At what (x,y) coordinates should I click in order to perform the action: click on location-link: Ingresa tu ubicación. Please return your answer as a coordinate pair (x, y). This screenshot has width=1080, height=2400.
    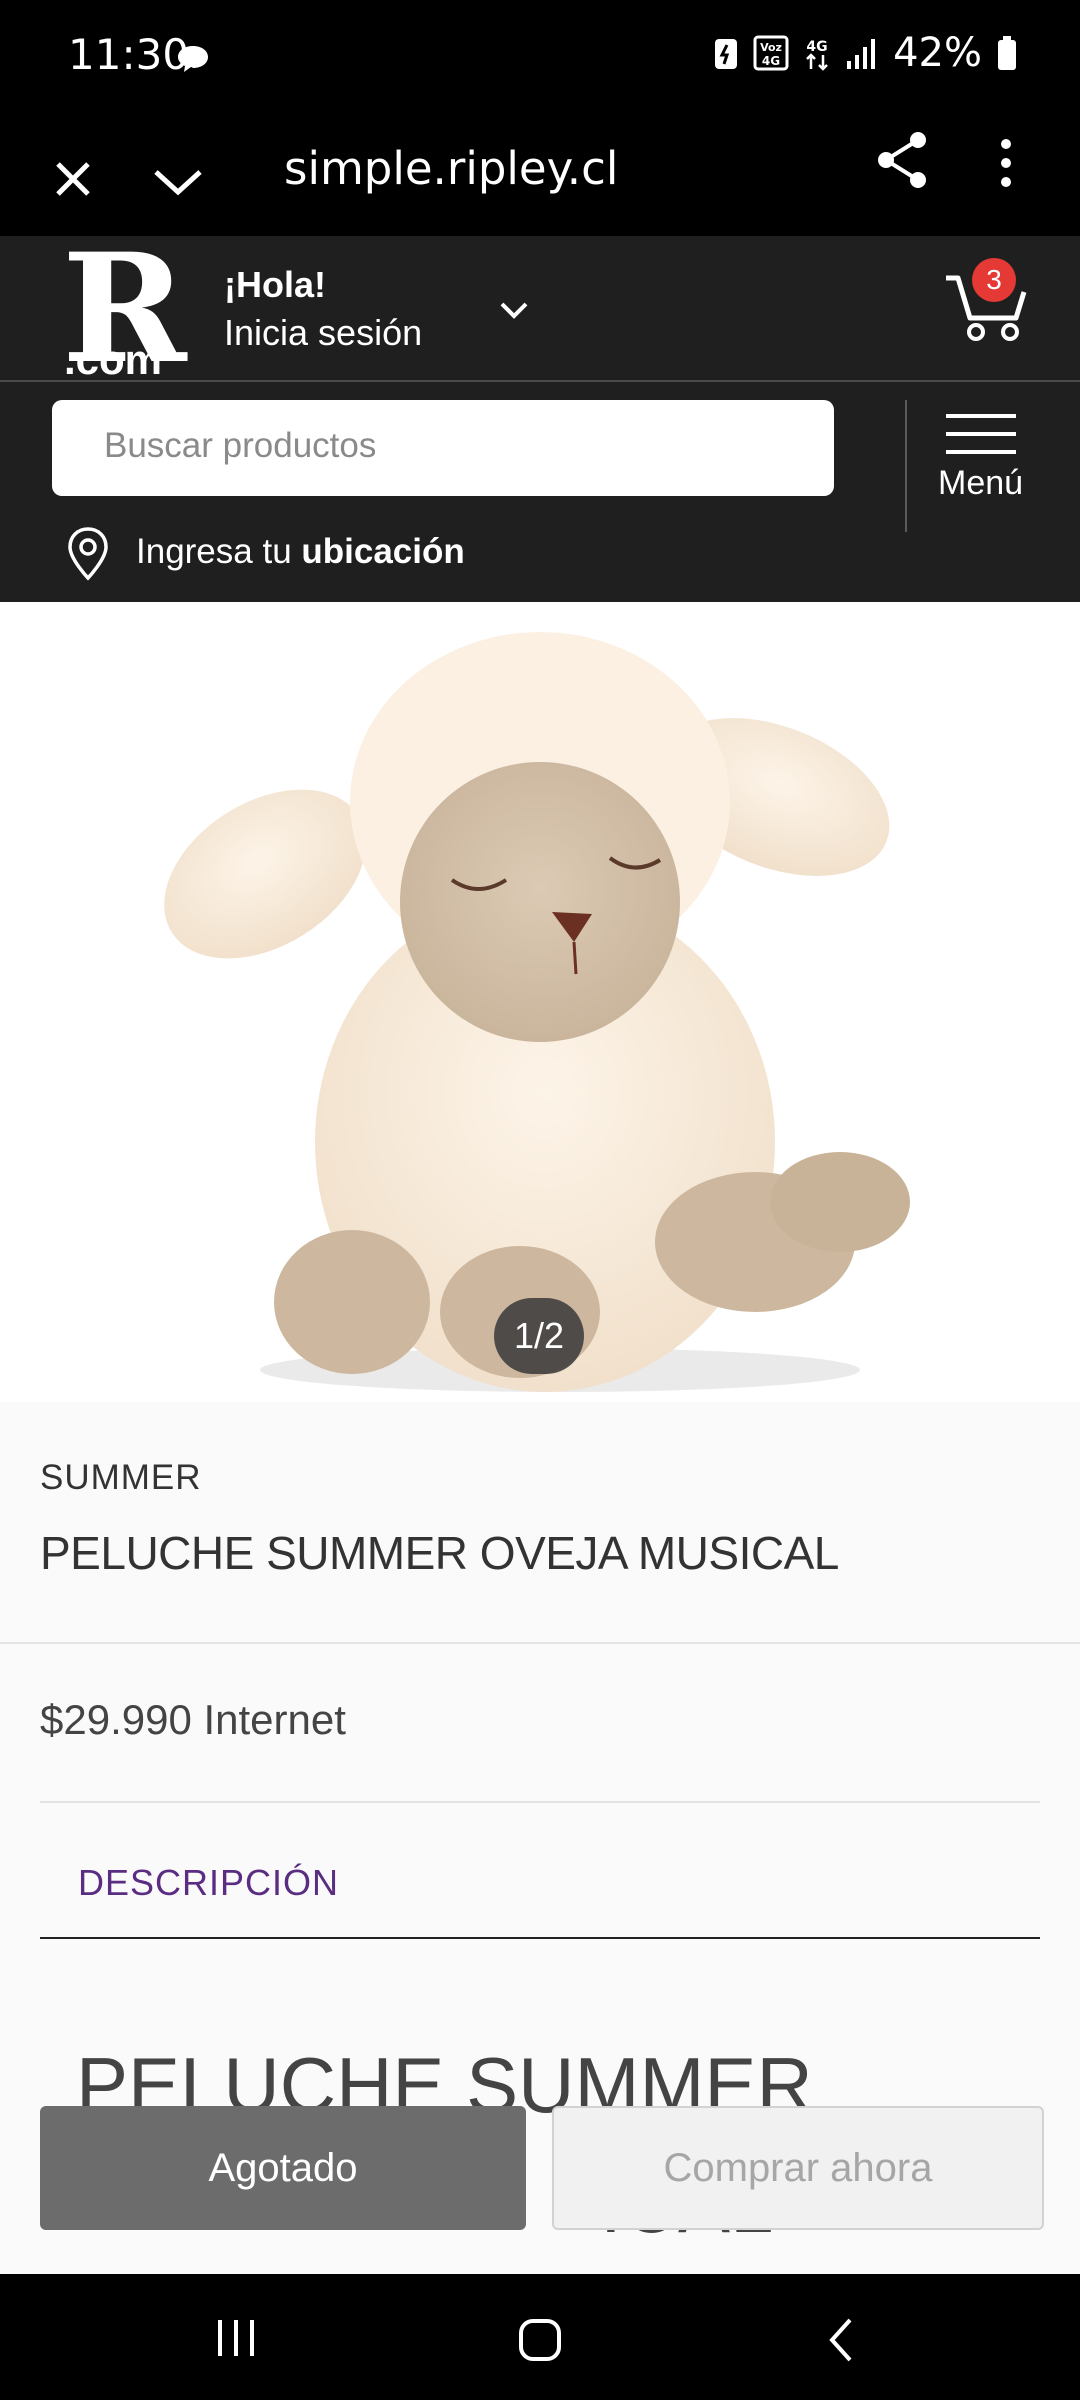
    Looking at the image, I should click on (300, 552).